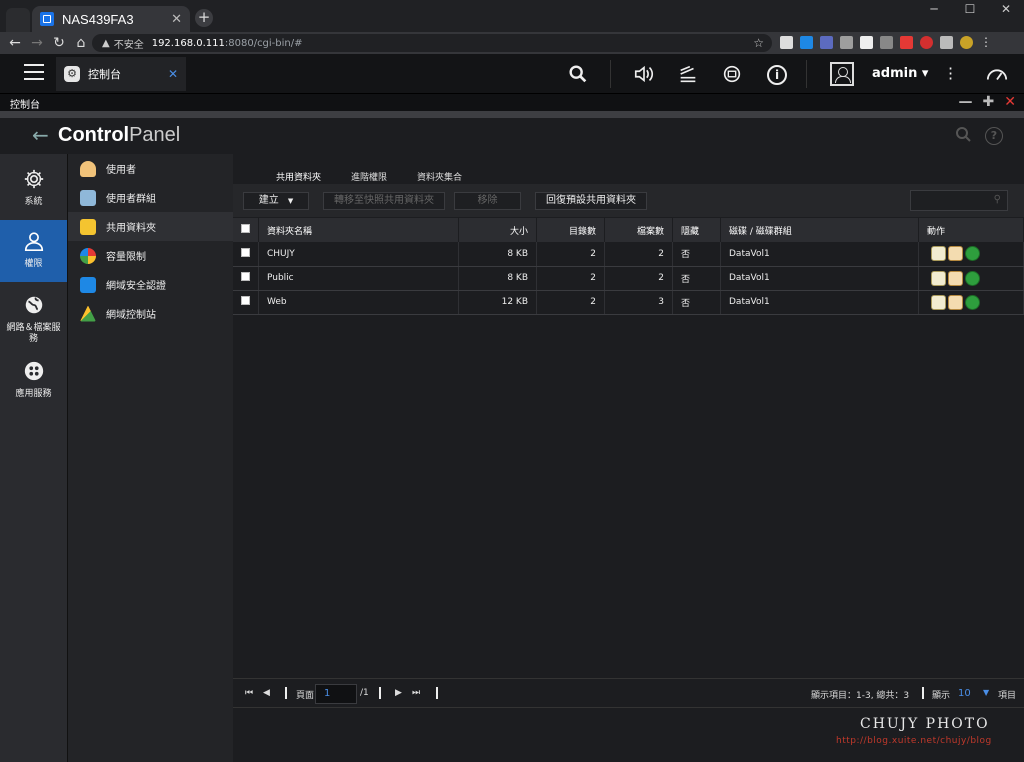 The image size is (1024, 762). What do you see at coordinates (151, 255) in the screenshot?
I see `subnav-item-quota: 容量限制` at bounding box center [151, 255].